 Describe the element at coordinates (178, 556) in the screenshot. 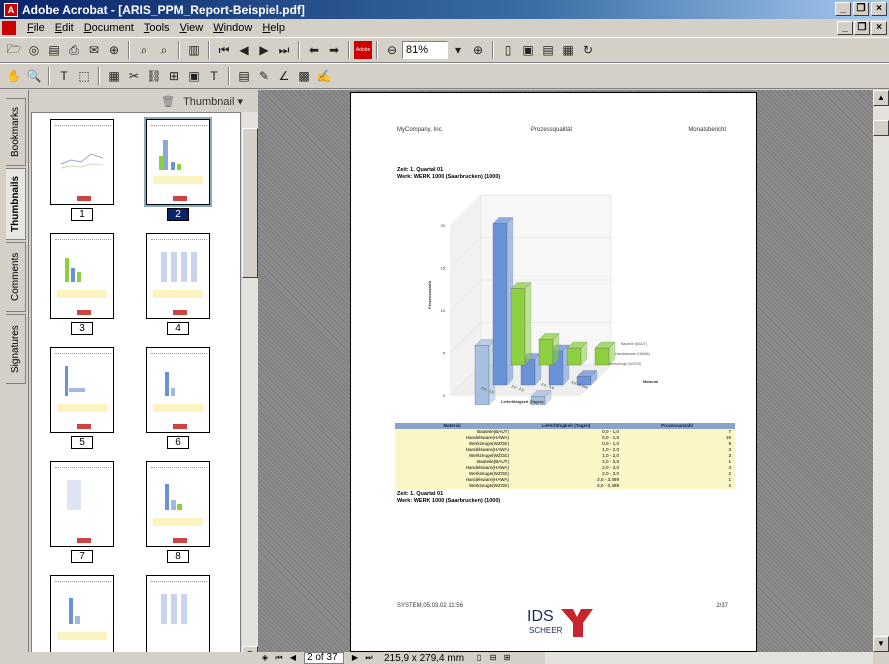

I see `thumbnail-label-8: 8` at that location.